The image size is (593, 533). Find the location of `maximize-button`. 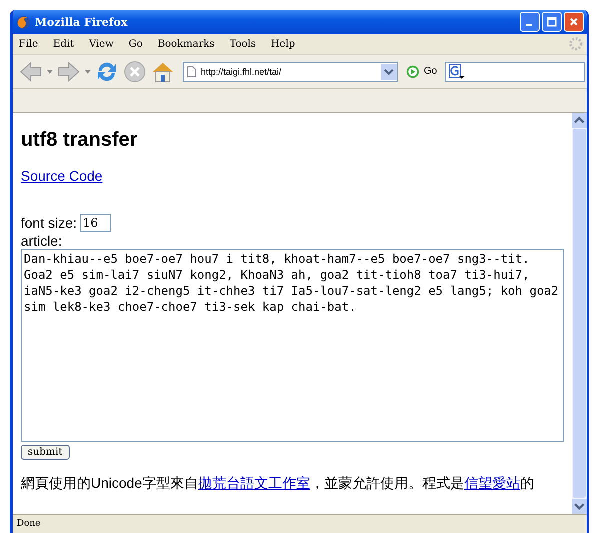

maximize-button is located at coordinates (552, 22).